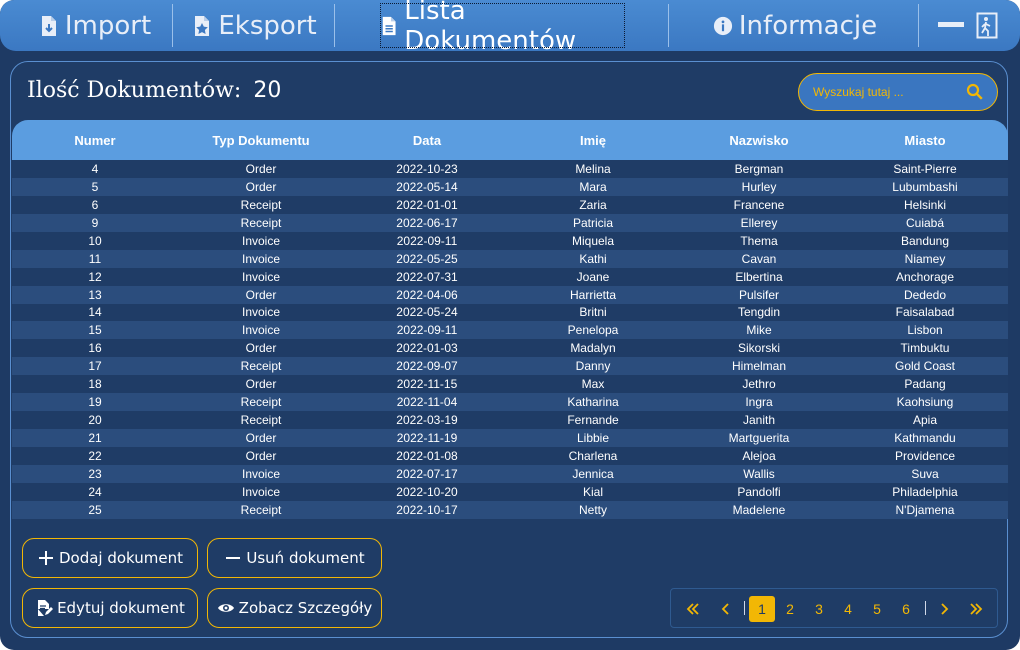 Image resolution: width=1020 pixels, height=650 pixels. What do you see at coordinates (95, 258) in the screenshot?
I see `cell-number: 11` at bounding box center [95, 258].